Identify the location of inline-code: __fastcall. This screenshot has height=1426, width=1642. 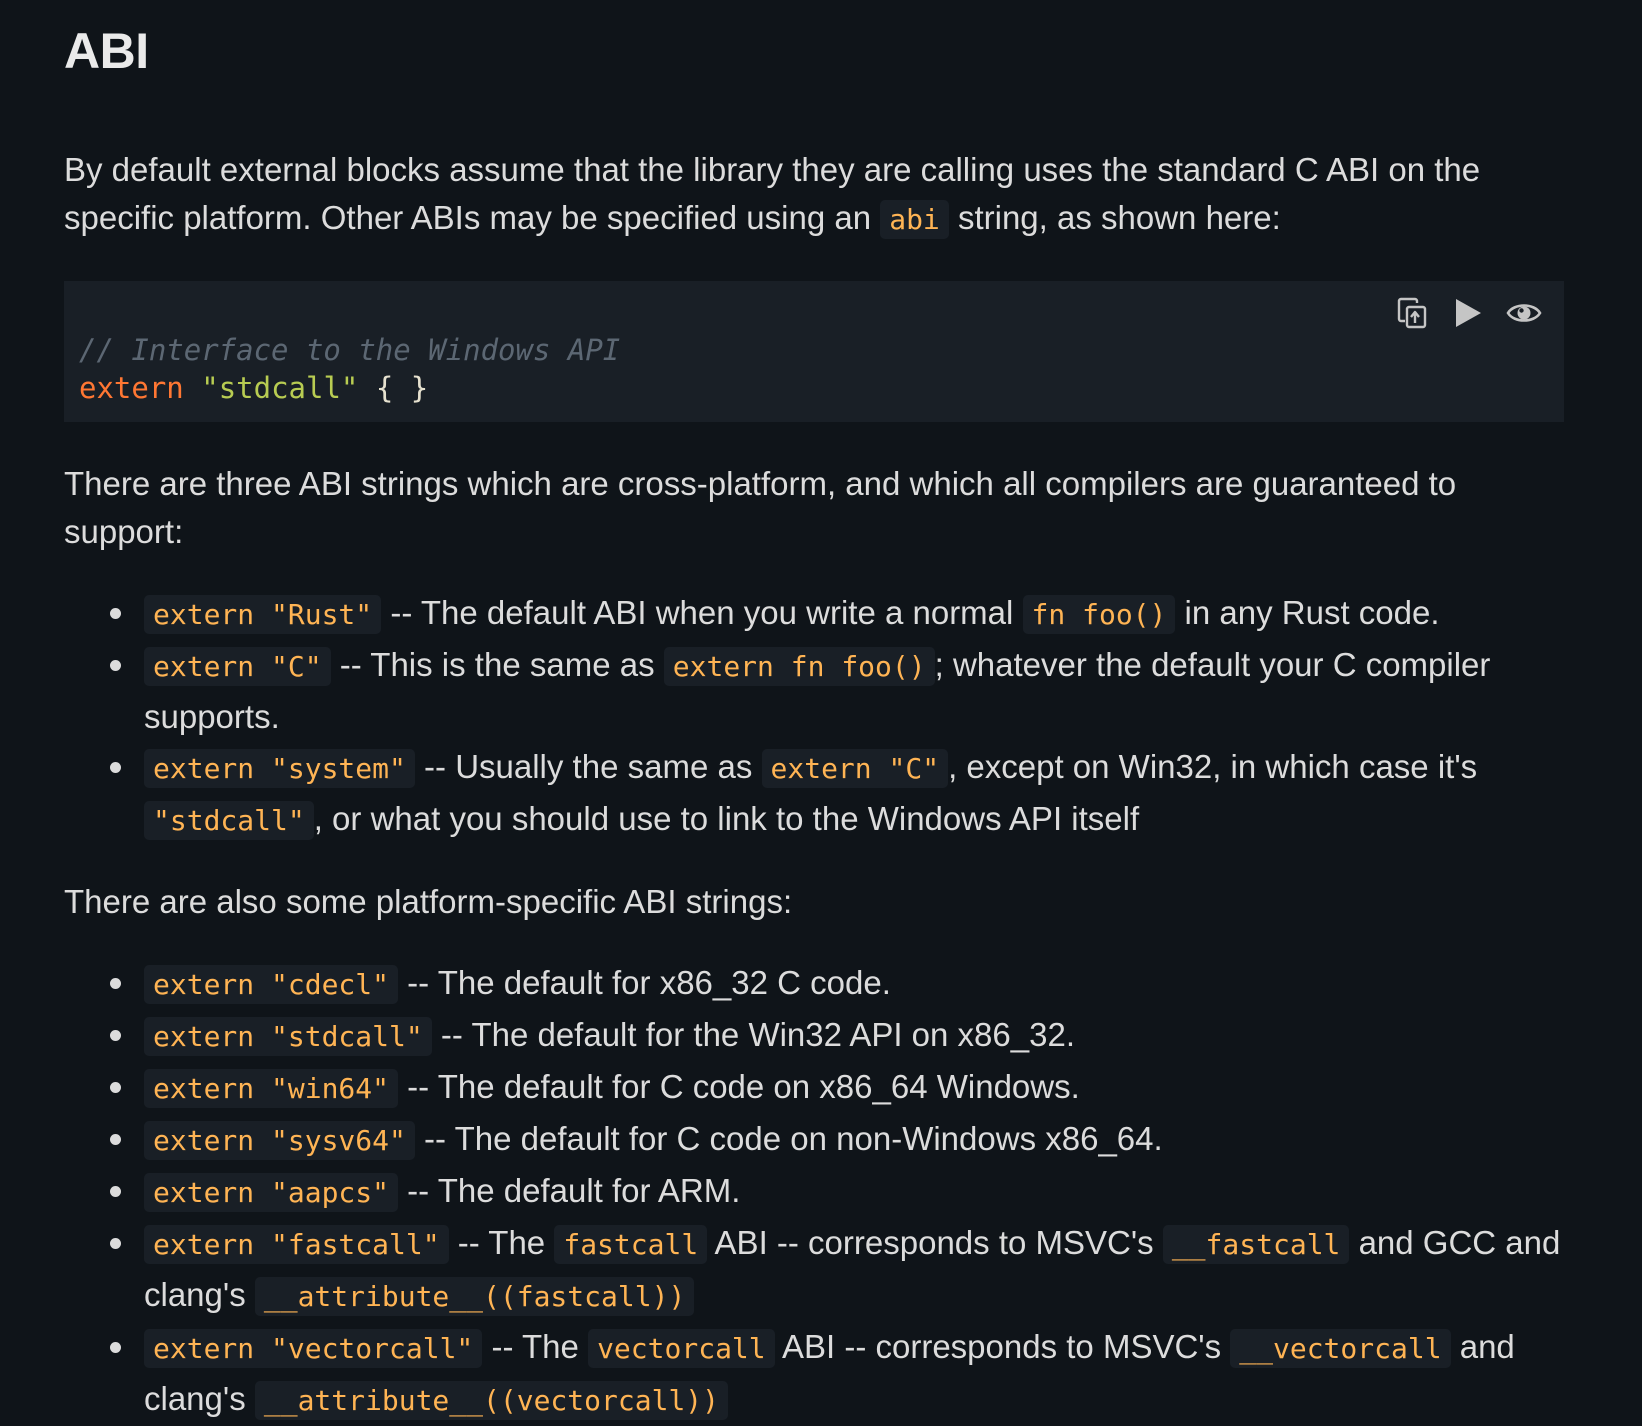
(1256, 1244).